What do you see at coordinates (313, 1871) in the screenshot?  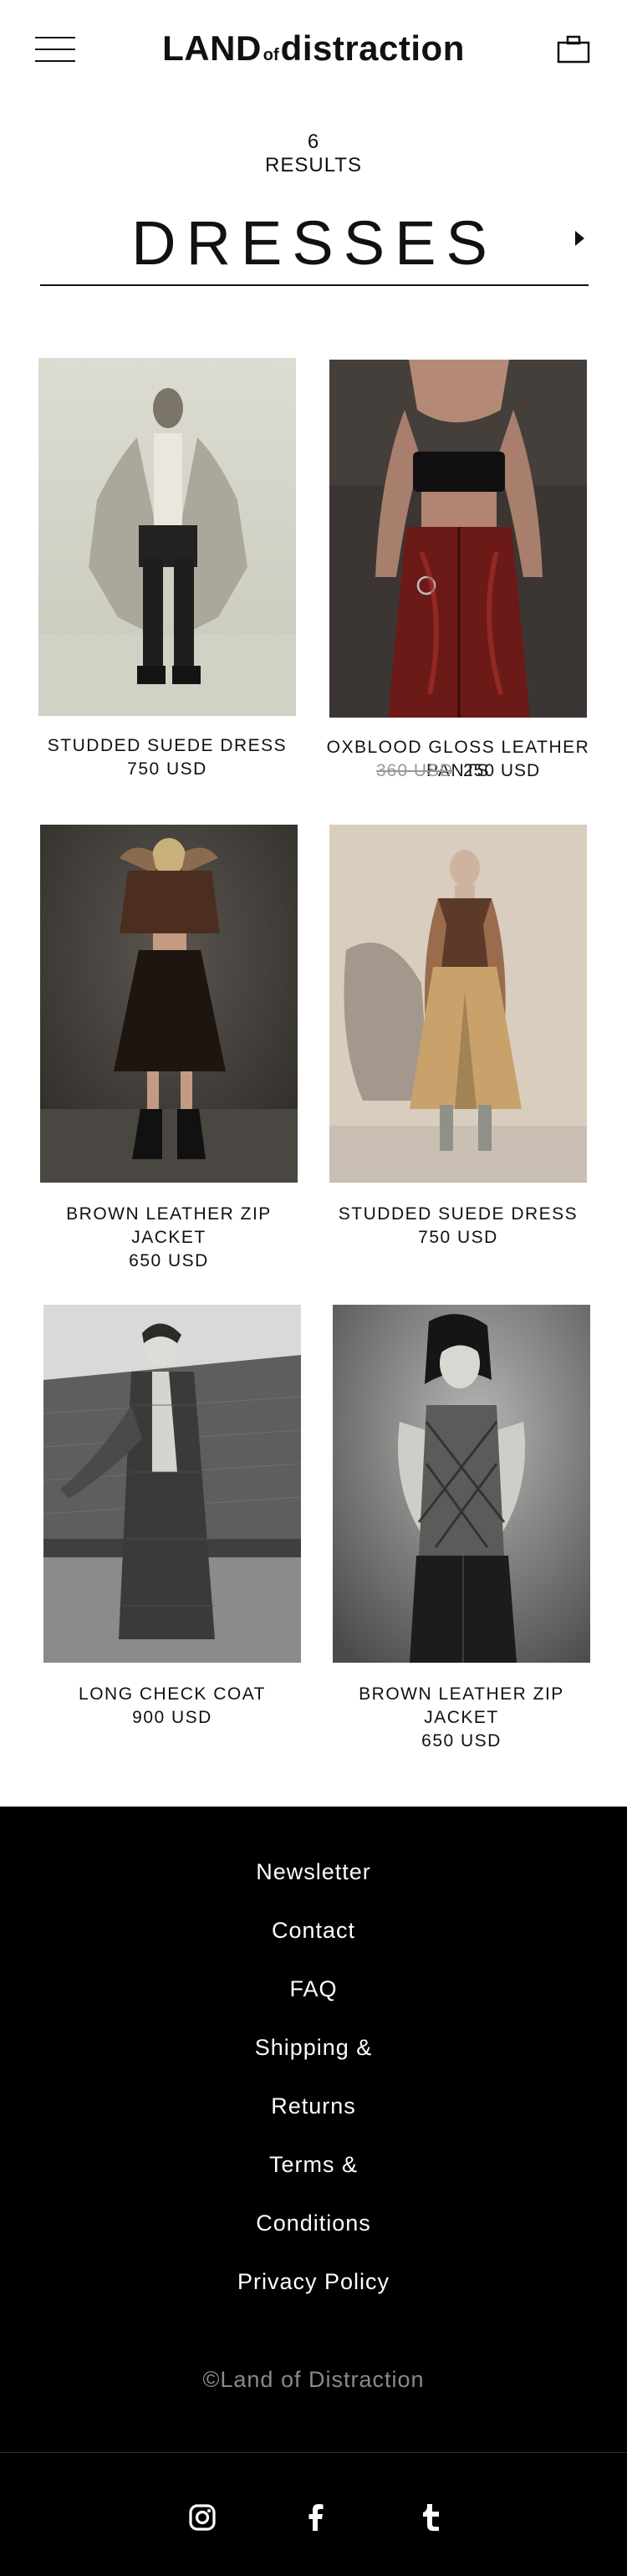 I see `footer-link-newsletter: Newsletter` at bounding box center [313, 1871].